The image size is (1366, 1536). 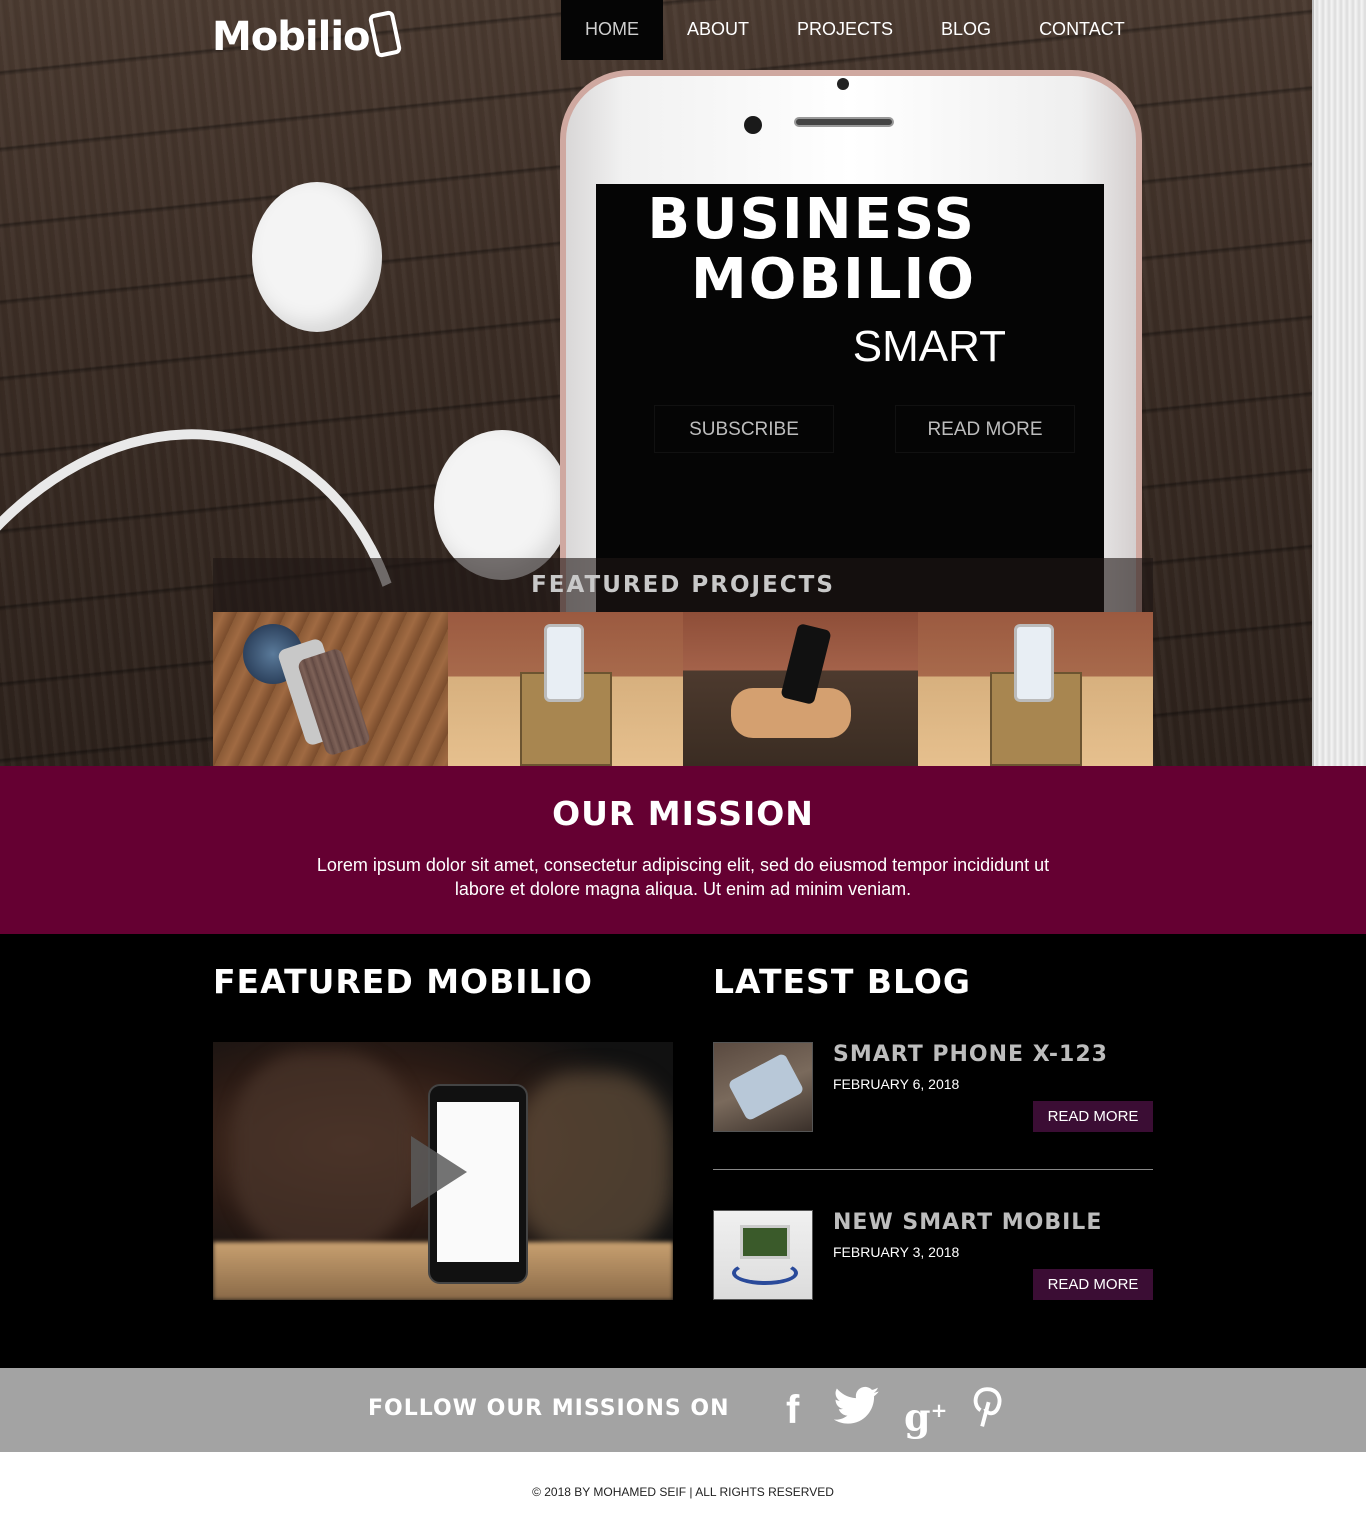 I want to click on blog-divider, so click(x=933, y=1169).